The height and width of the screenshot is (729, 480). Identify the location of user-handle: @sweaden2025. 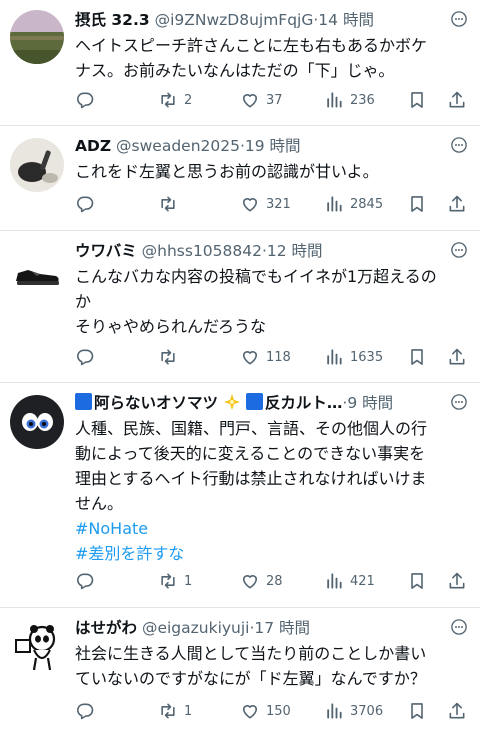
(178, 146).